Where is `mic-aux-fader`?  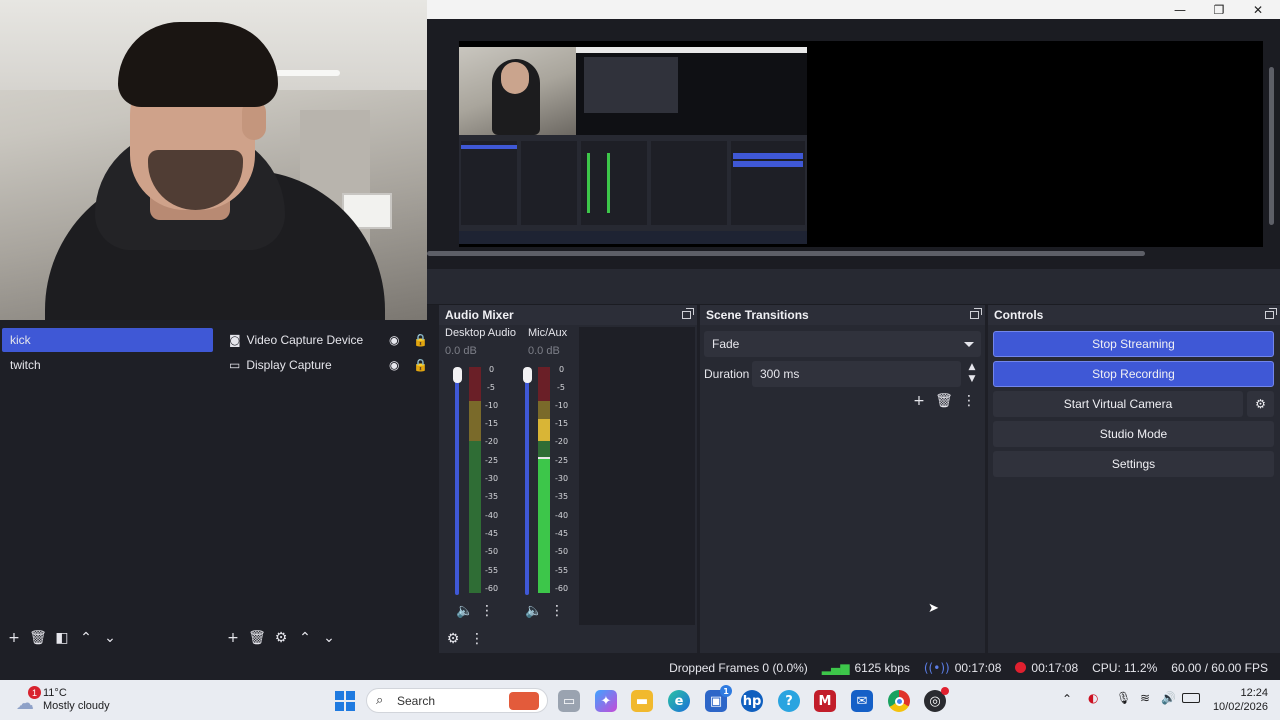
mic-aux-fader is located at coordinates (527, 375).